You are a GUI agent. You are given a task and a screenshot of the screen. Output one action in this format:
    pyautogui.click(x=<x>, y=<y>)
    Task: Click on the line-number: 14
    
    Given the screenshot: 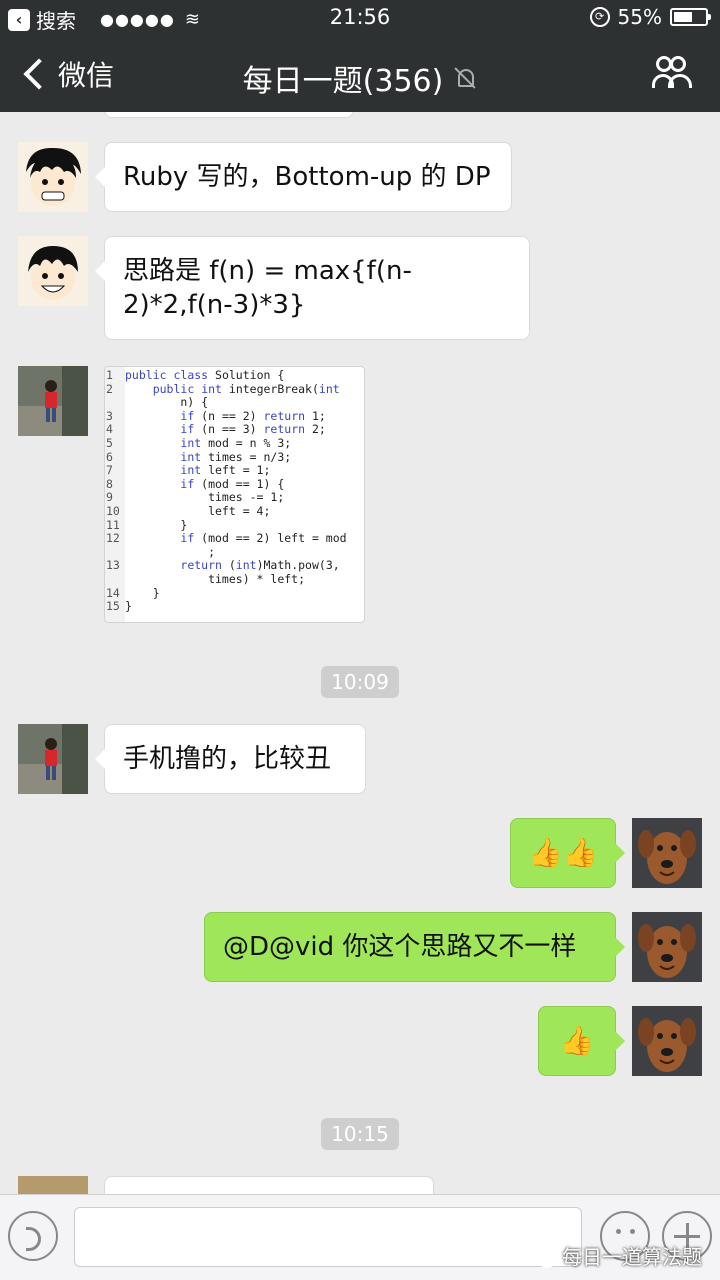 What is the action you would take?
    pyautogui.click(x=113, y=592)
    